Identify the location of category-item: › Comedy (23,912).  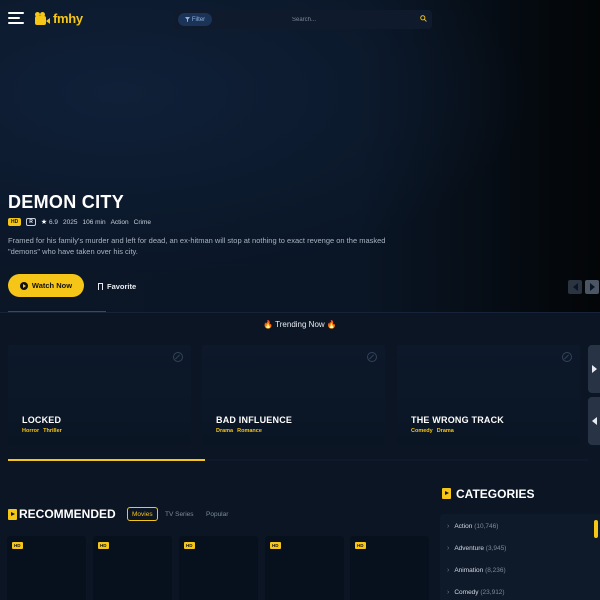
(476, 592).